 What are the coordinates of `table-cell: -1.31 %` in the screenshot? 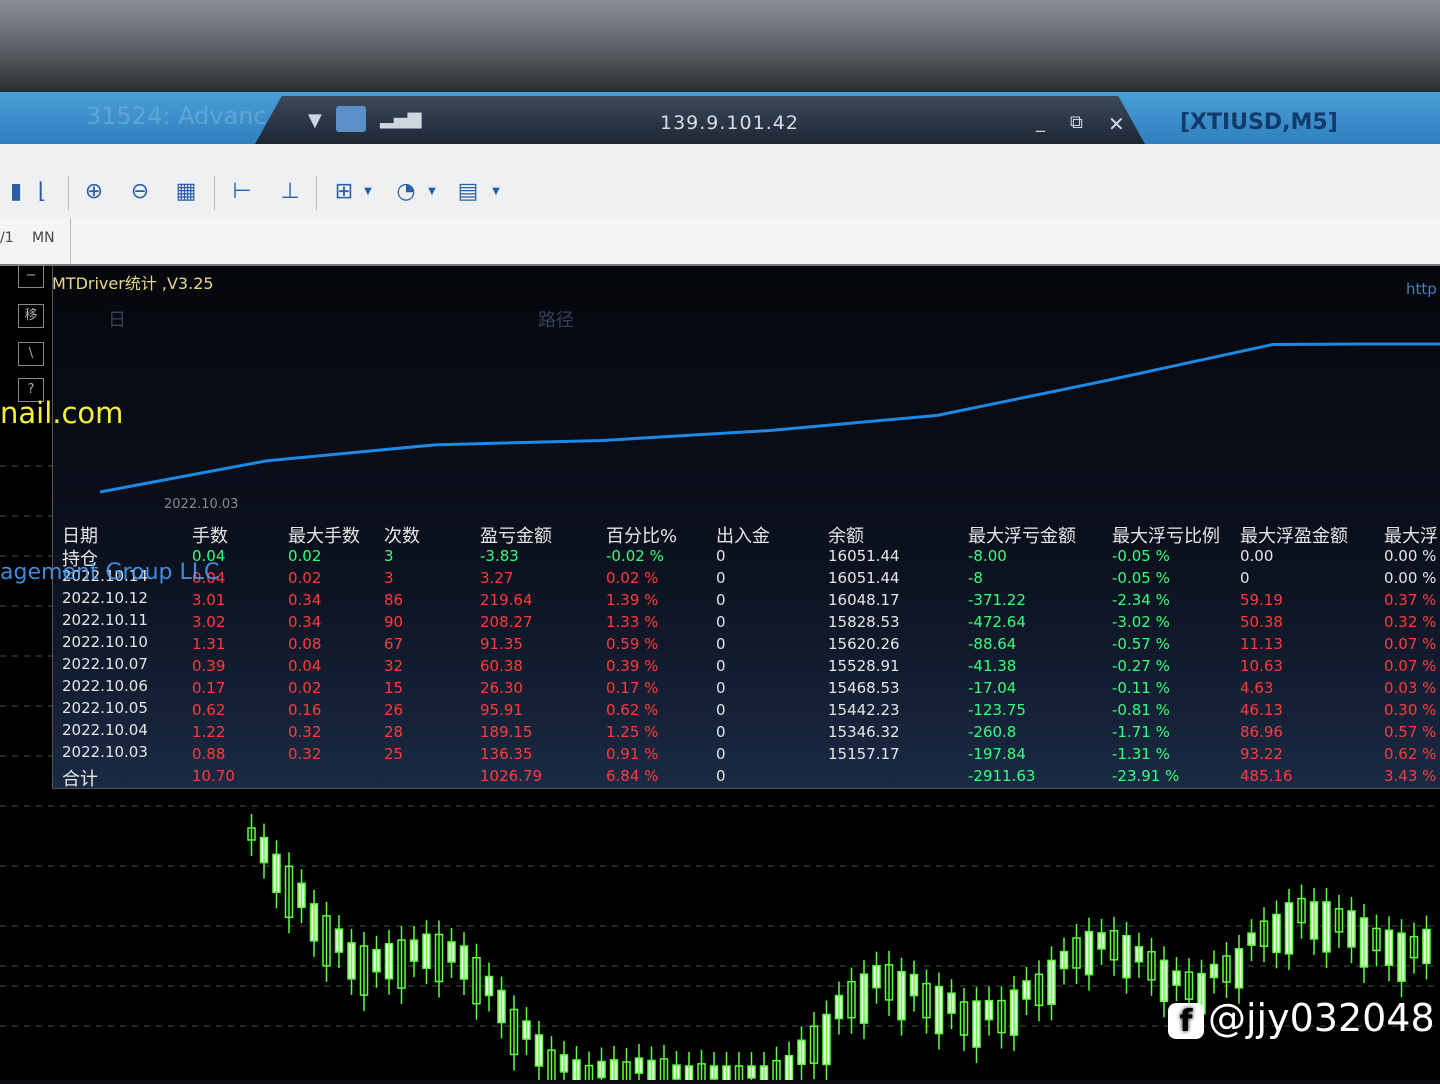 It's located at (1141, 754).